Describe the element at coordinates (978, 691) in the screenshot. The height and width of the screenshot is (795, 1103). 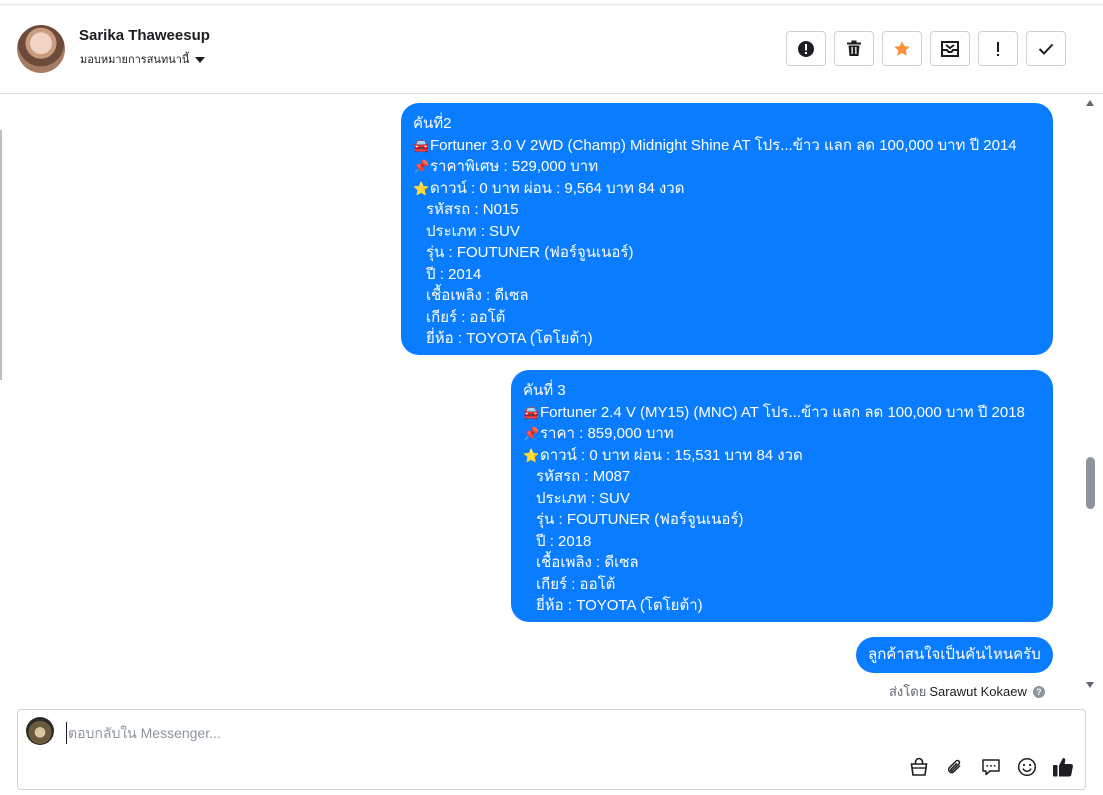
I see `sender-name: Sarawut Kokaew` at that location.